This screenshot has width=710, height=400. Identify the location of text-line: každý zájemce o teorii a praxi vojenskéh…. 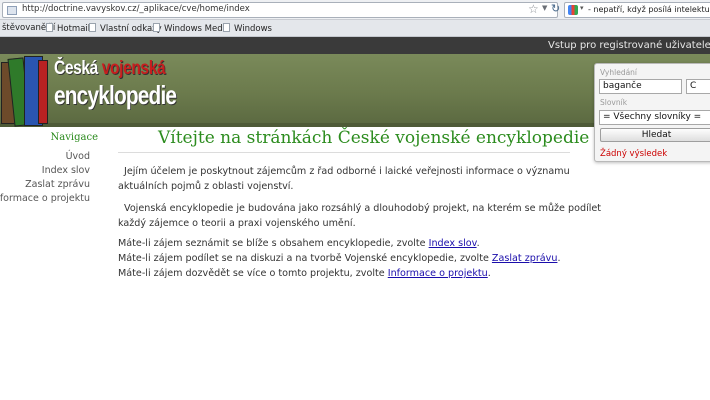
(237, 223).